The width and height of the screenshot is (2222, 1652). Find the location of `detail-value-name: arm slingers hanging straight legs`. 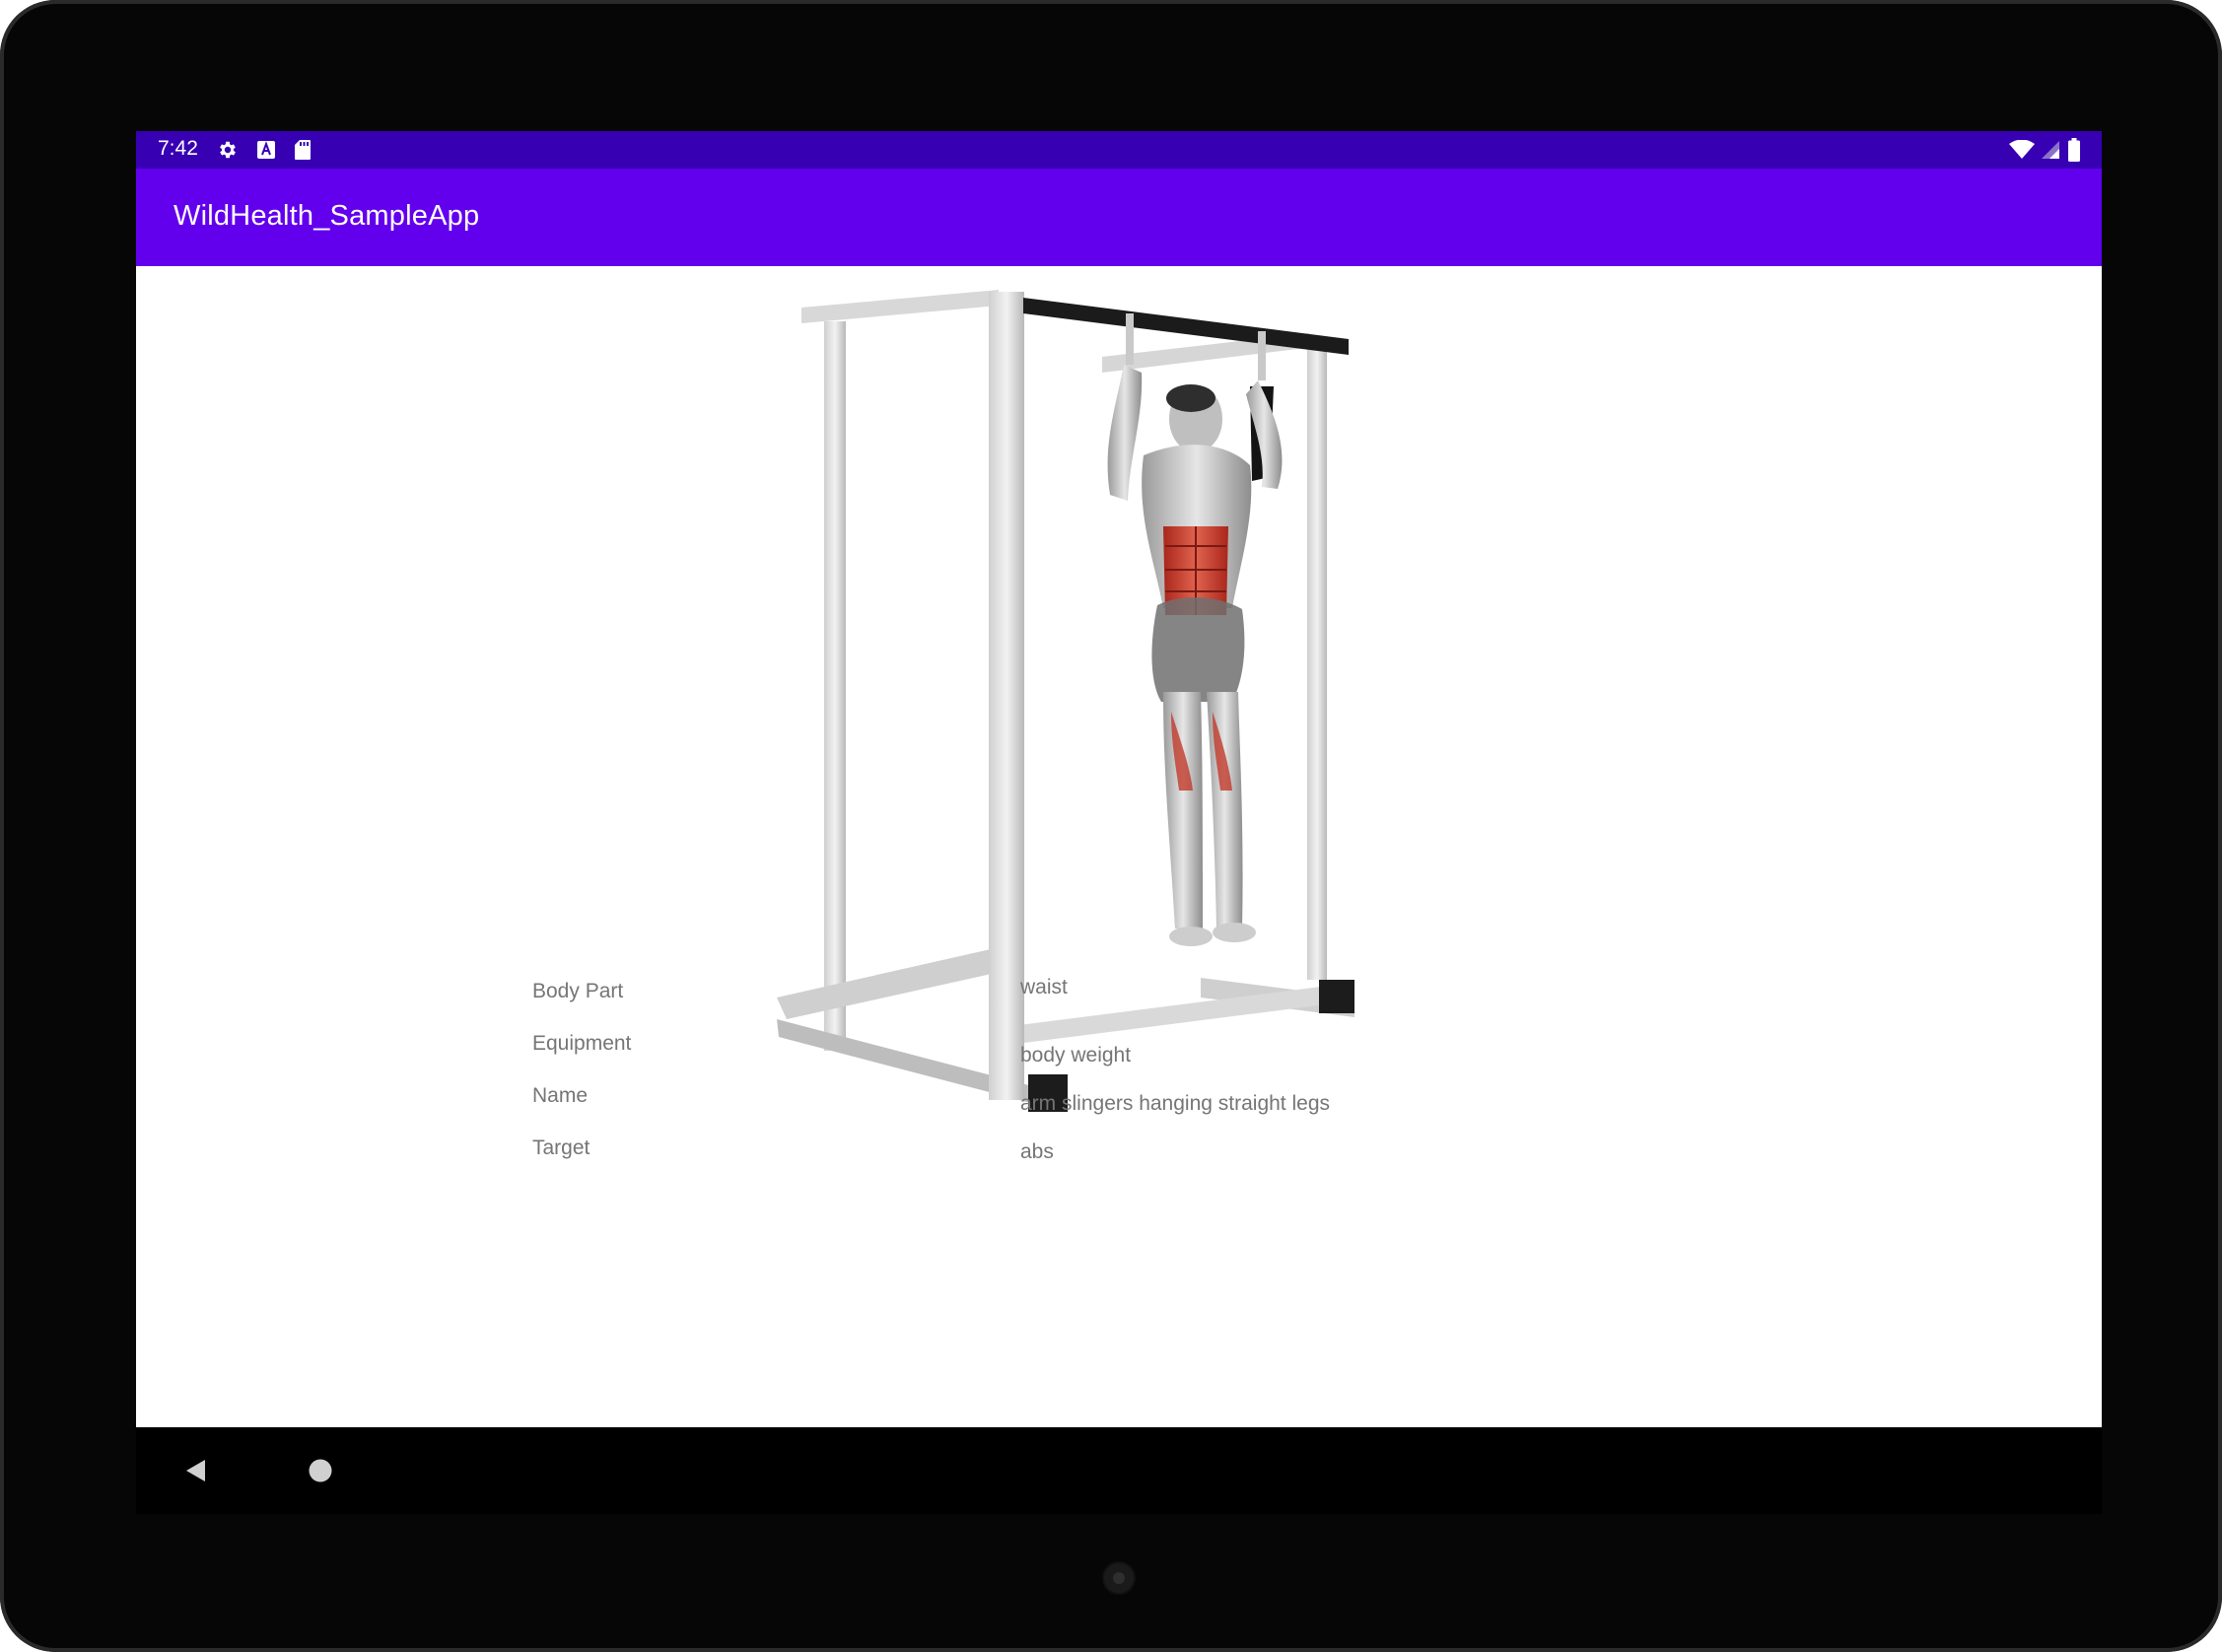

detail-value-name: arm slingers hanging straight legs is located at coordinates (1175, 1103).